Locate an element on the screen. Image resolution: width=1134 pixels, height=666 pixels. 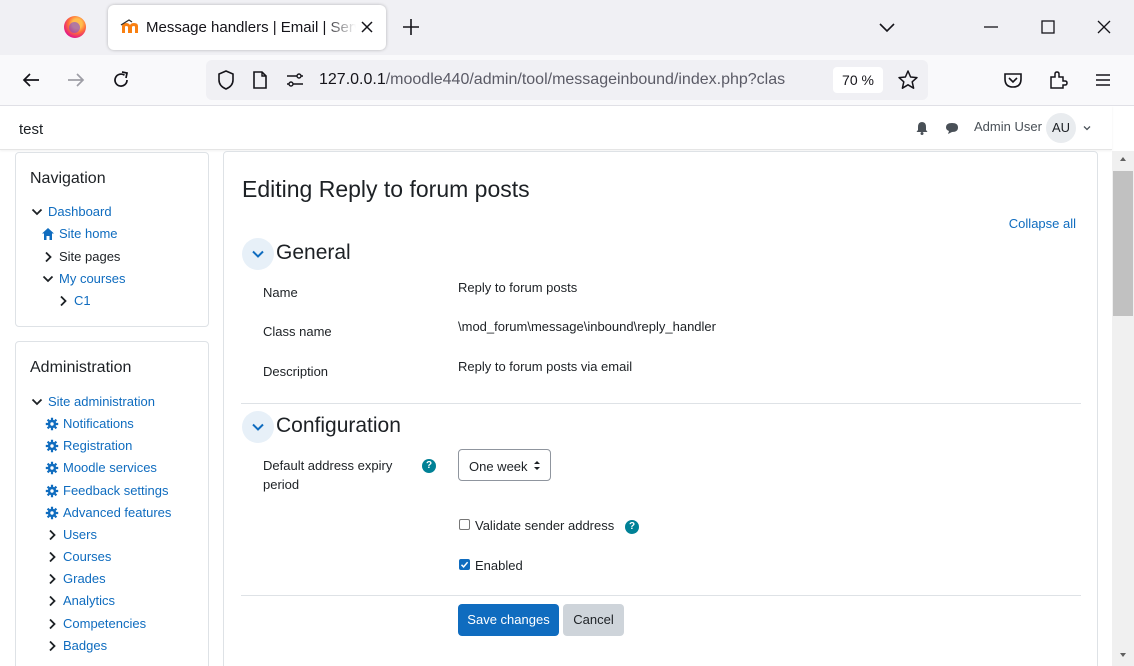
page-title: Editing Reply to forum posts is located at coordinates (386, 189).